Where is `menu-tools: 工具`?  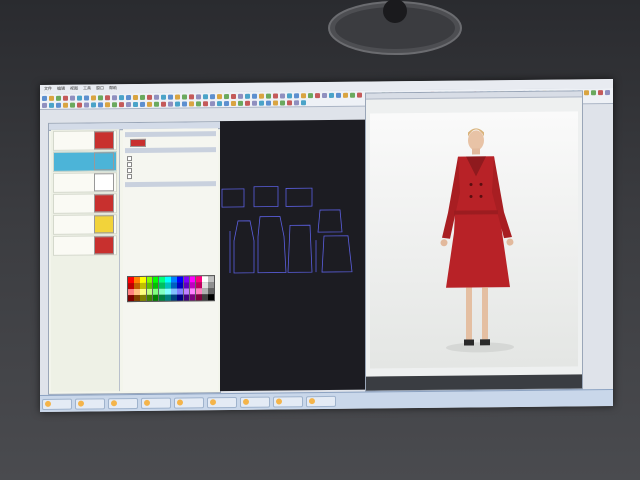 menu-tools: 工具 is located at coordinates (87, 88).